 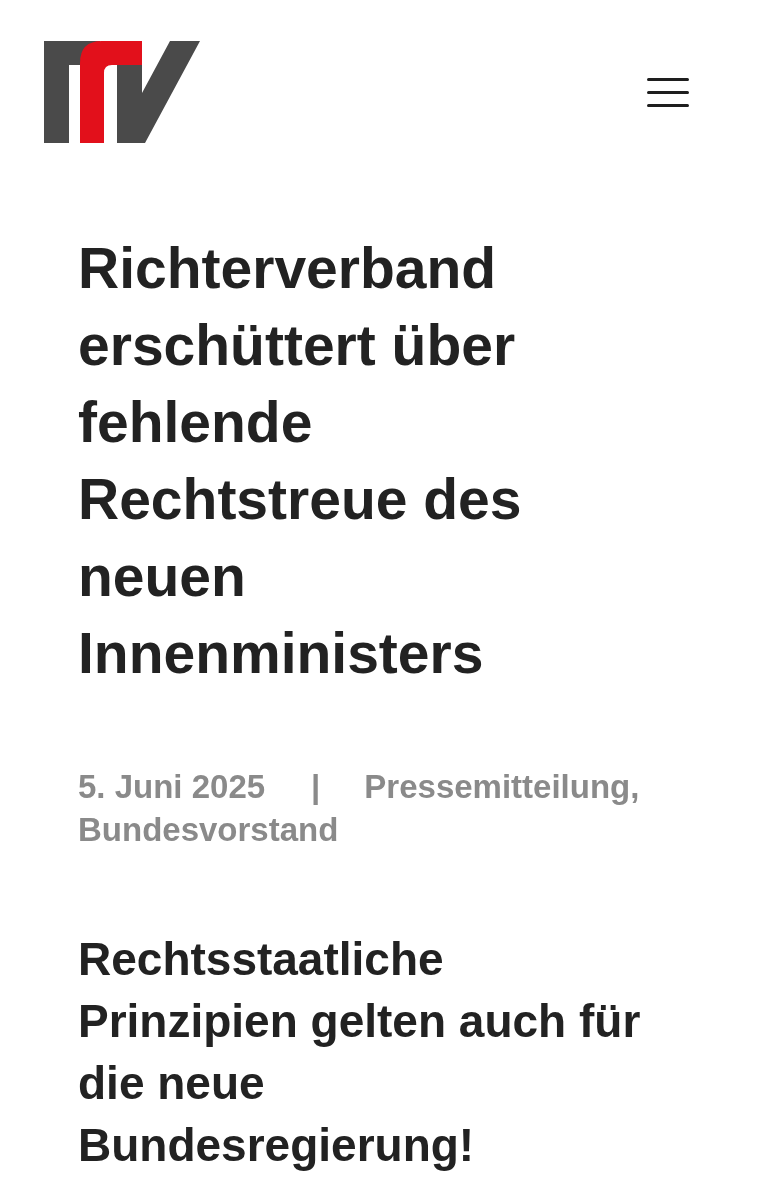 What do you see at coordinates (172, 787) in the screenshot?
I see `post-date: 5. Juni 2025` at bounding box center [172, 787].